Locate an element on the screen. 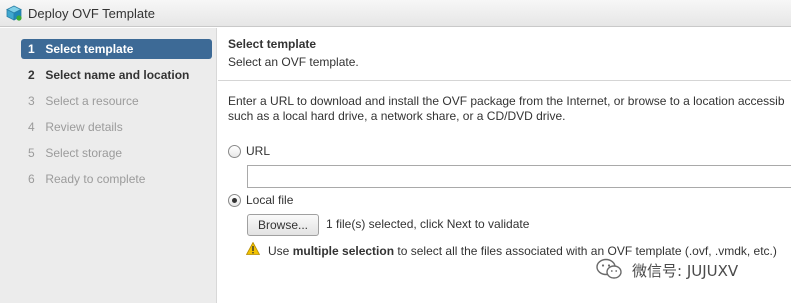 The width and height of the screenshot is (791, 303). window-titlebar: Deploy OVF Template is located at coordinates (395, 13).